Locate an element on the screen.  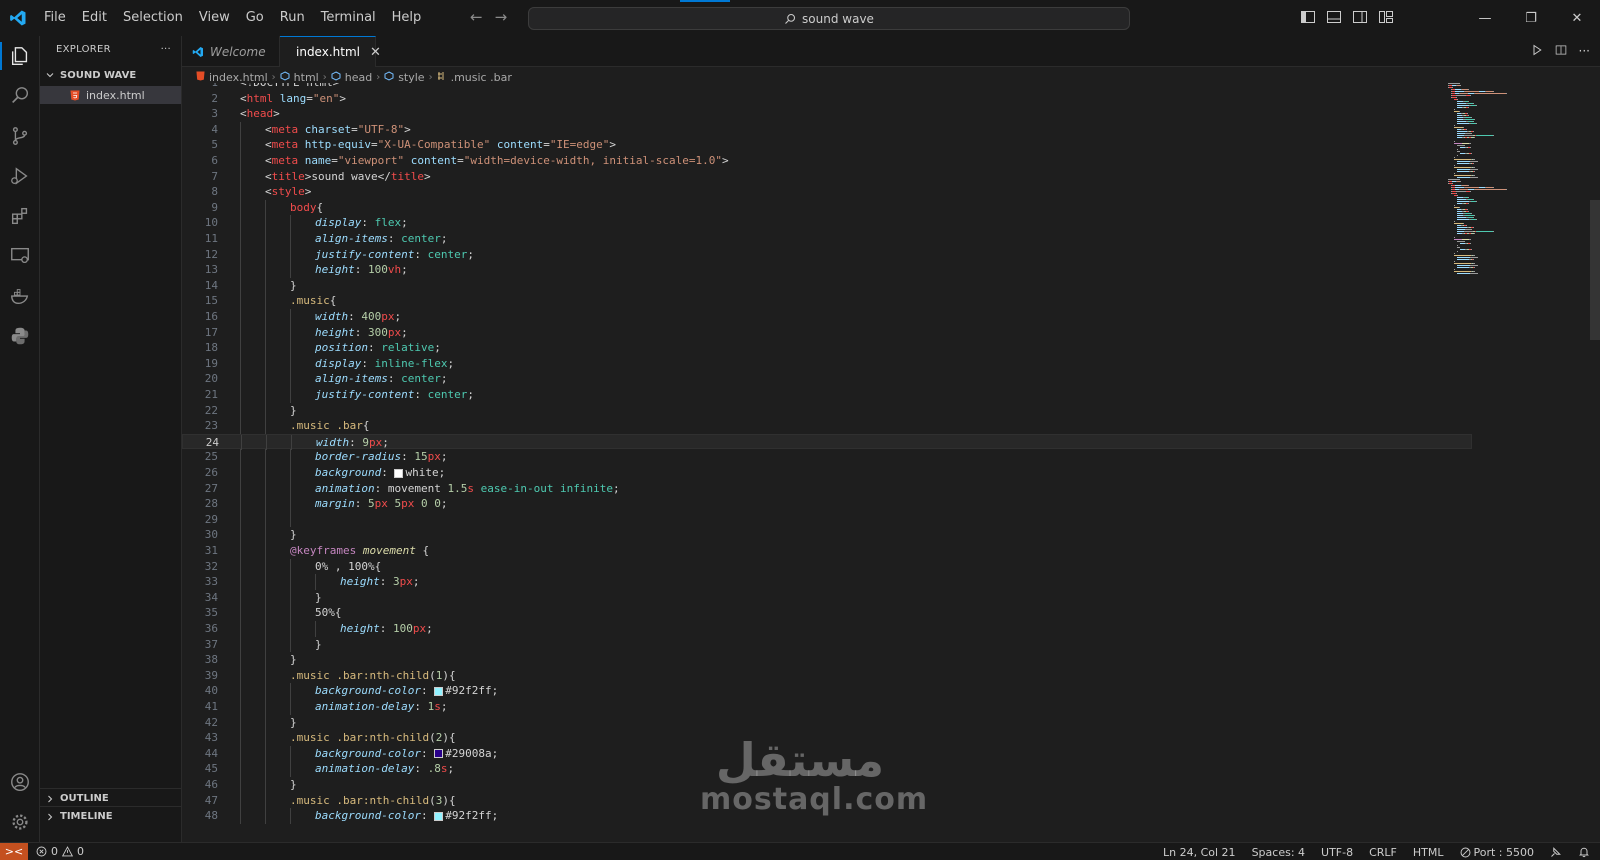
restore-icon: ❐ is located at coordinates (1531, 18).